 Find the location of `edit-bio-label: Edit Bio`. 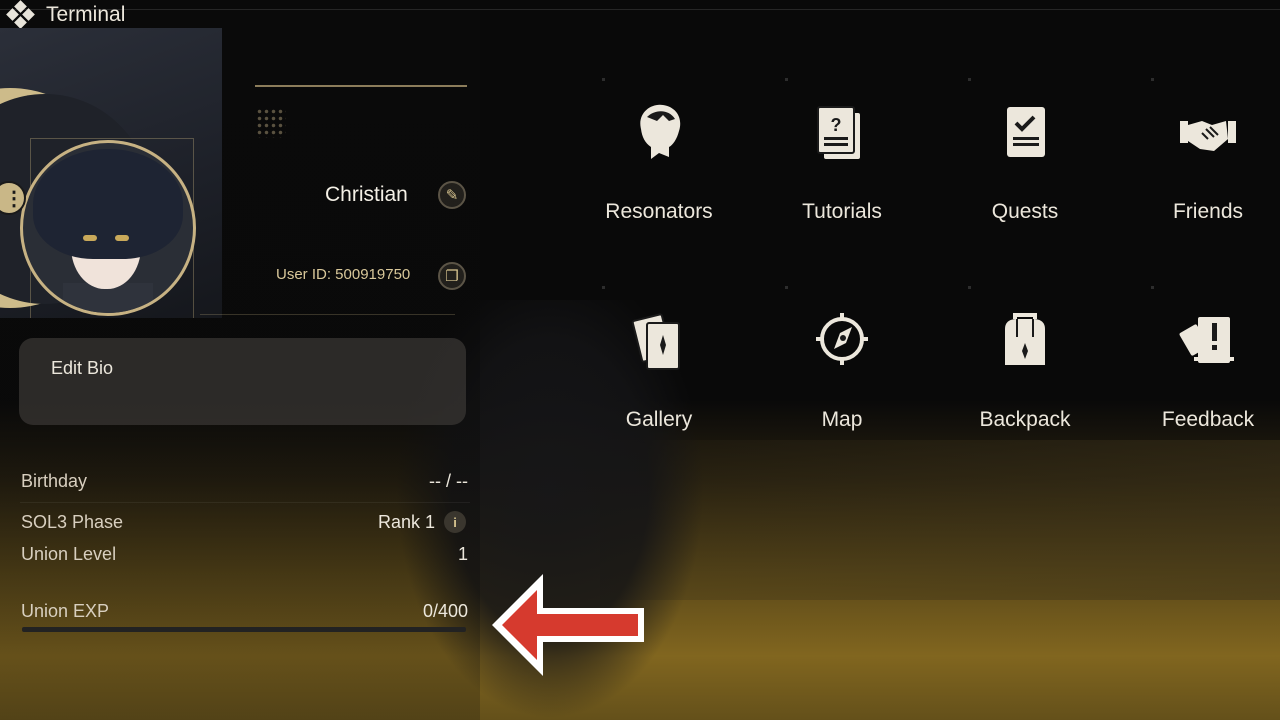

edit-bio-label: Edit Bio is located at coordinates (82, 368).